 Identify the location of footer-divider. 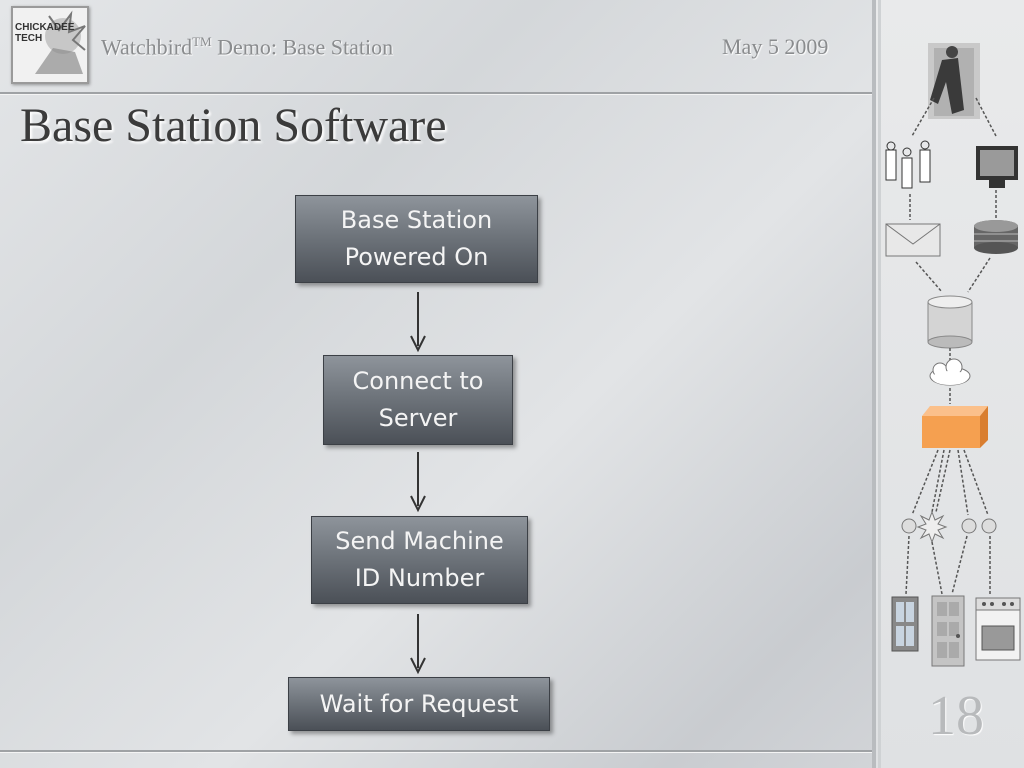
(436, 751).